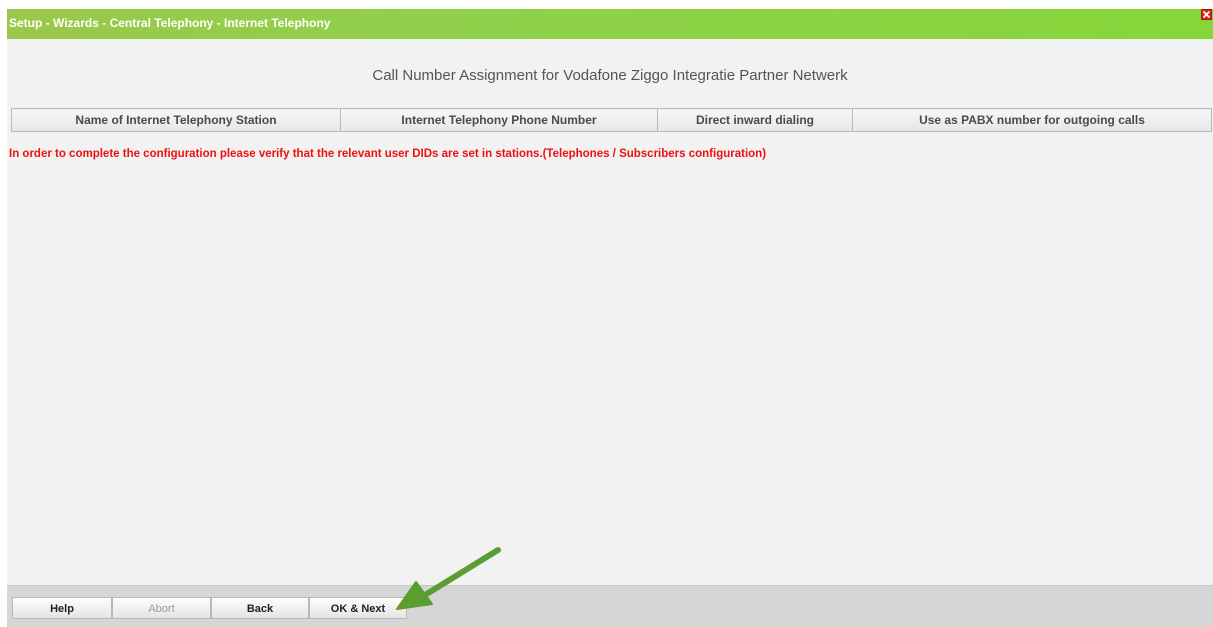  What do you see at coordinates (161, 608) in the screenshot?
I see `abort-button: Abort` at bounding box center [161, 608].